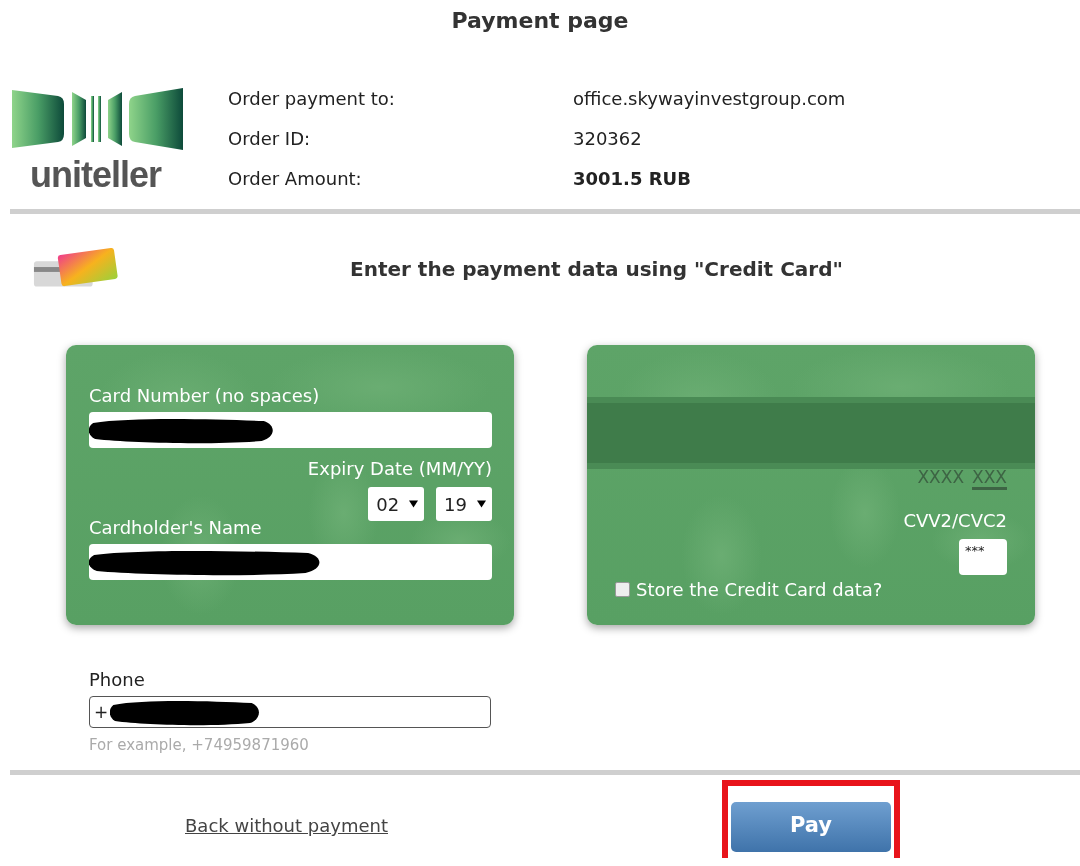  What do you see at coordinates (205, 395) in the screenshot?
I see `field-label: Card Number (no spaces)` at bounding box center [205, 395].